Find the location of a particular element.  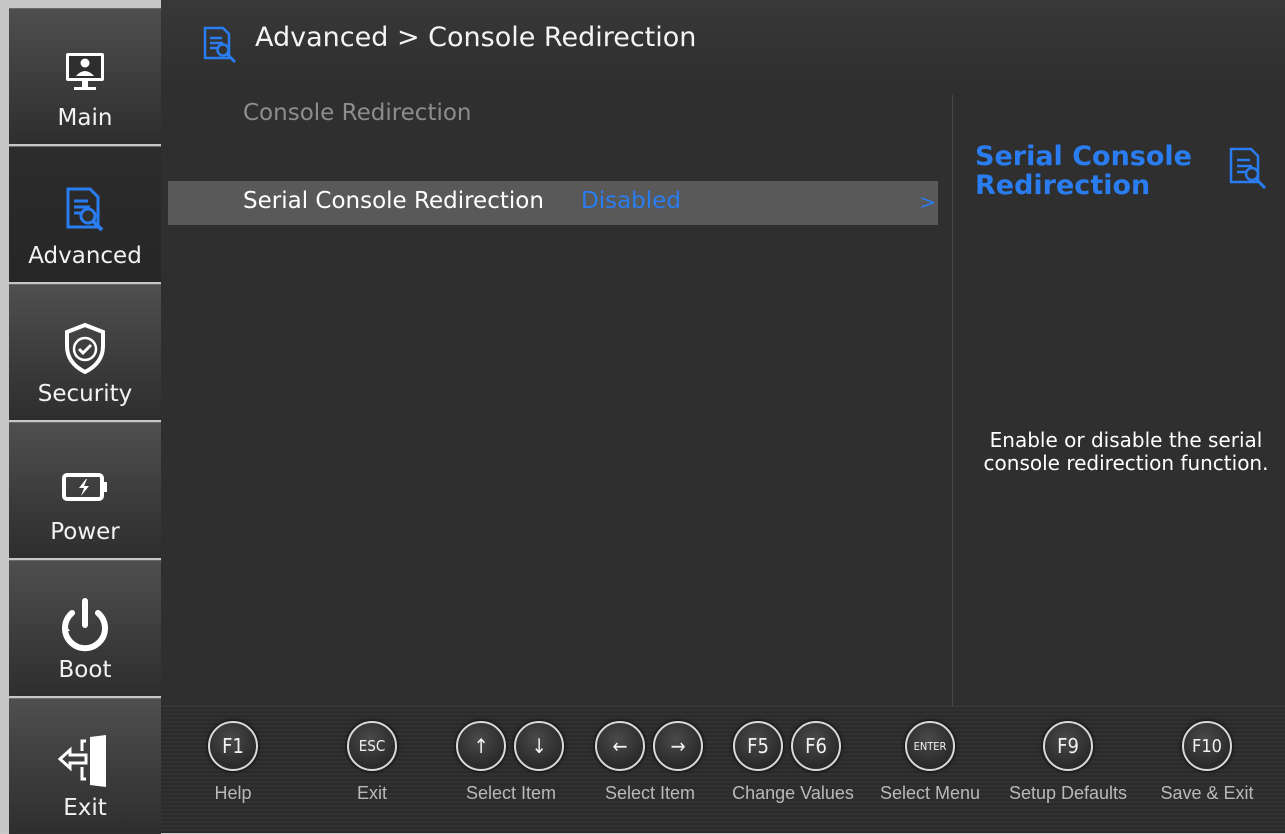

sidebar-item-label: Main is located at coordinates (85, 118).